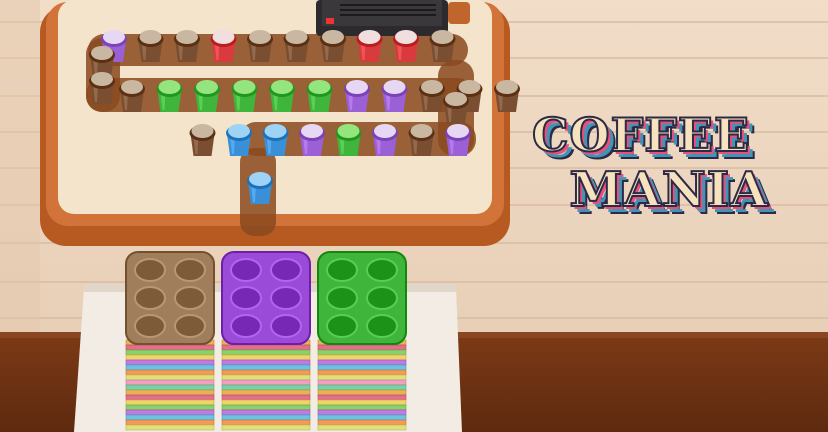 The image size is (828, 432). Describe the element at coordinates (362, 341) in the screenshot. I see `tray-stack-green` at that location.